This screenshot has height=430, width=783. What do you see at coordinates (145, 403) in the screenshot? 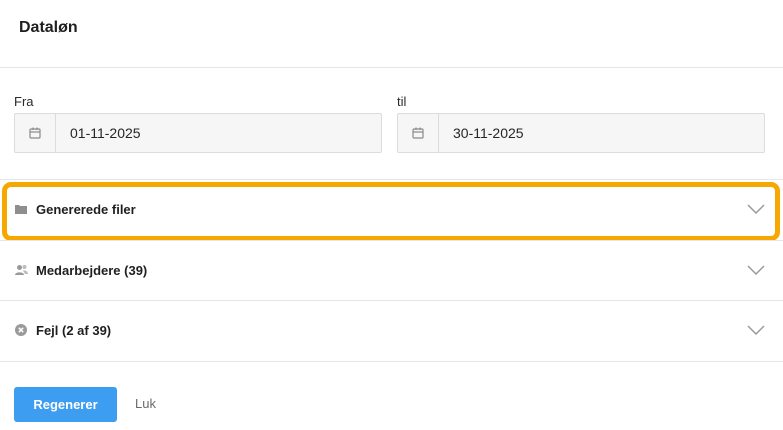
I see `close-button: Luk` at bounding box center [145, 403].